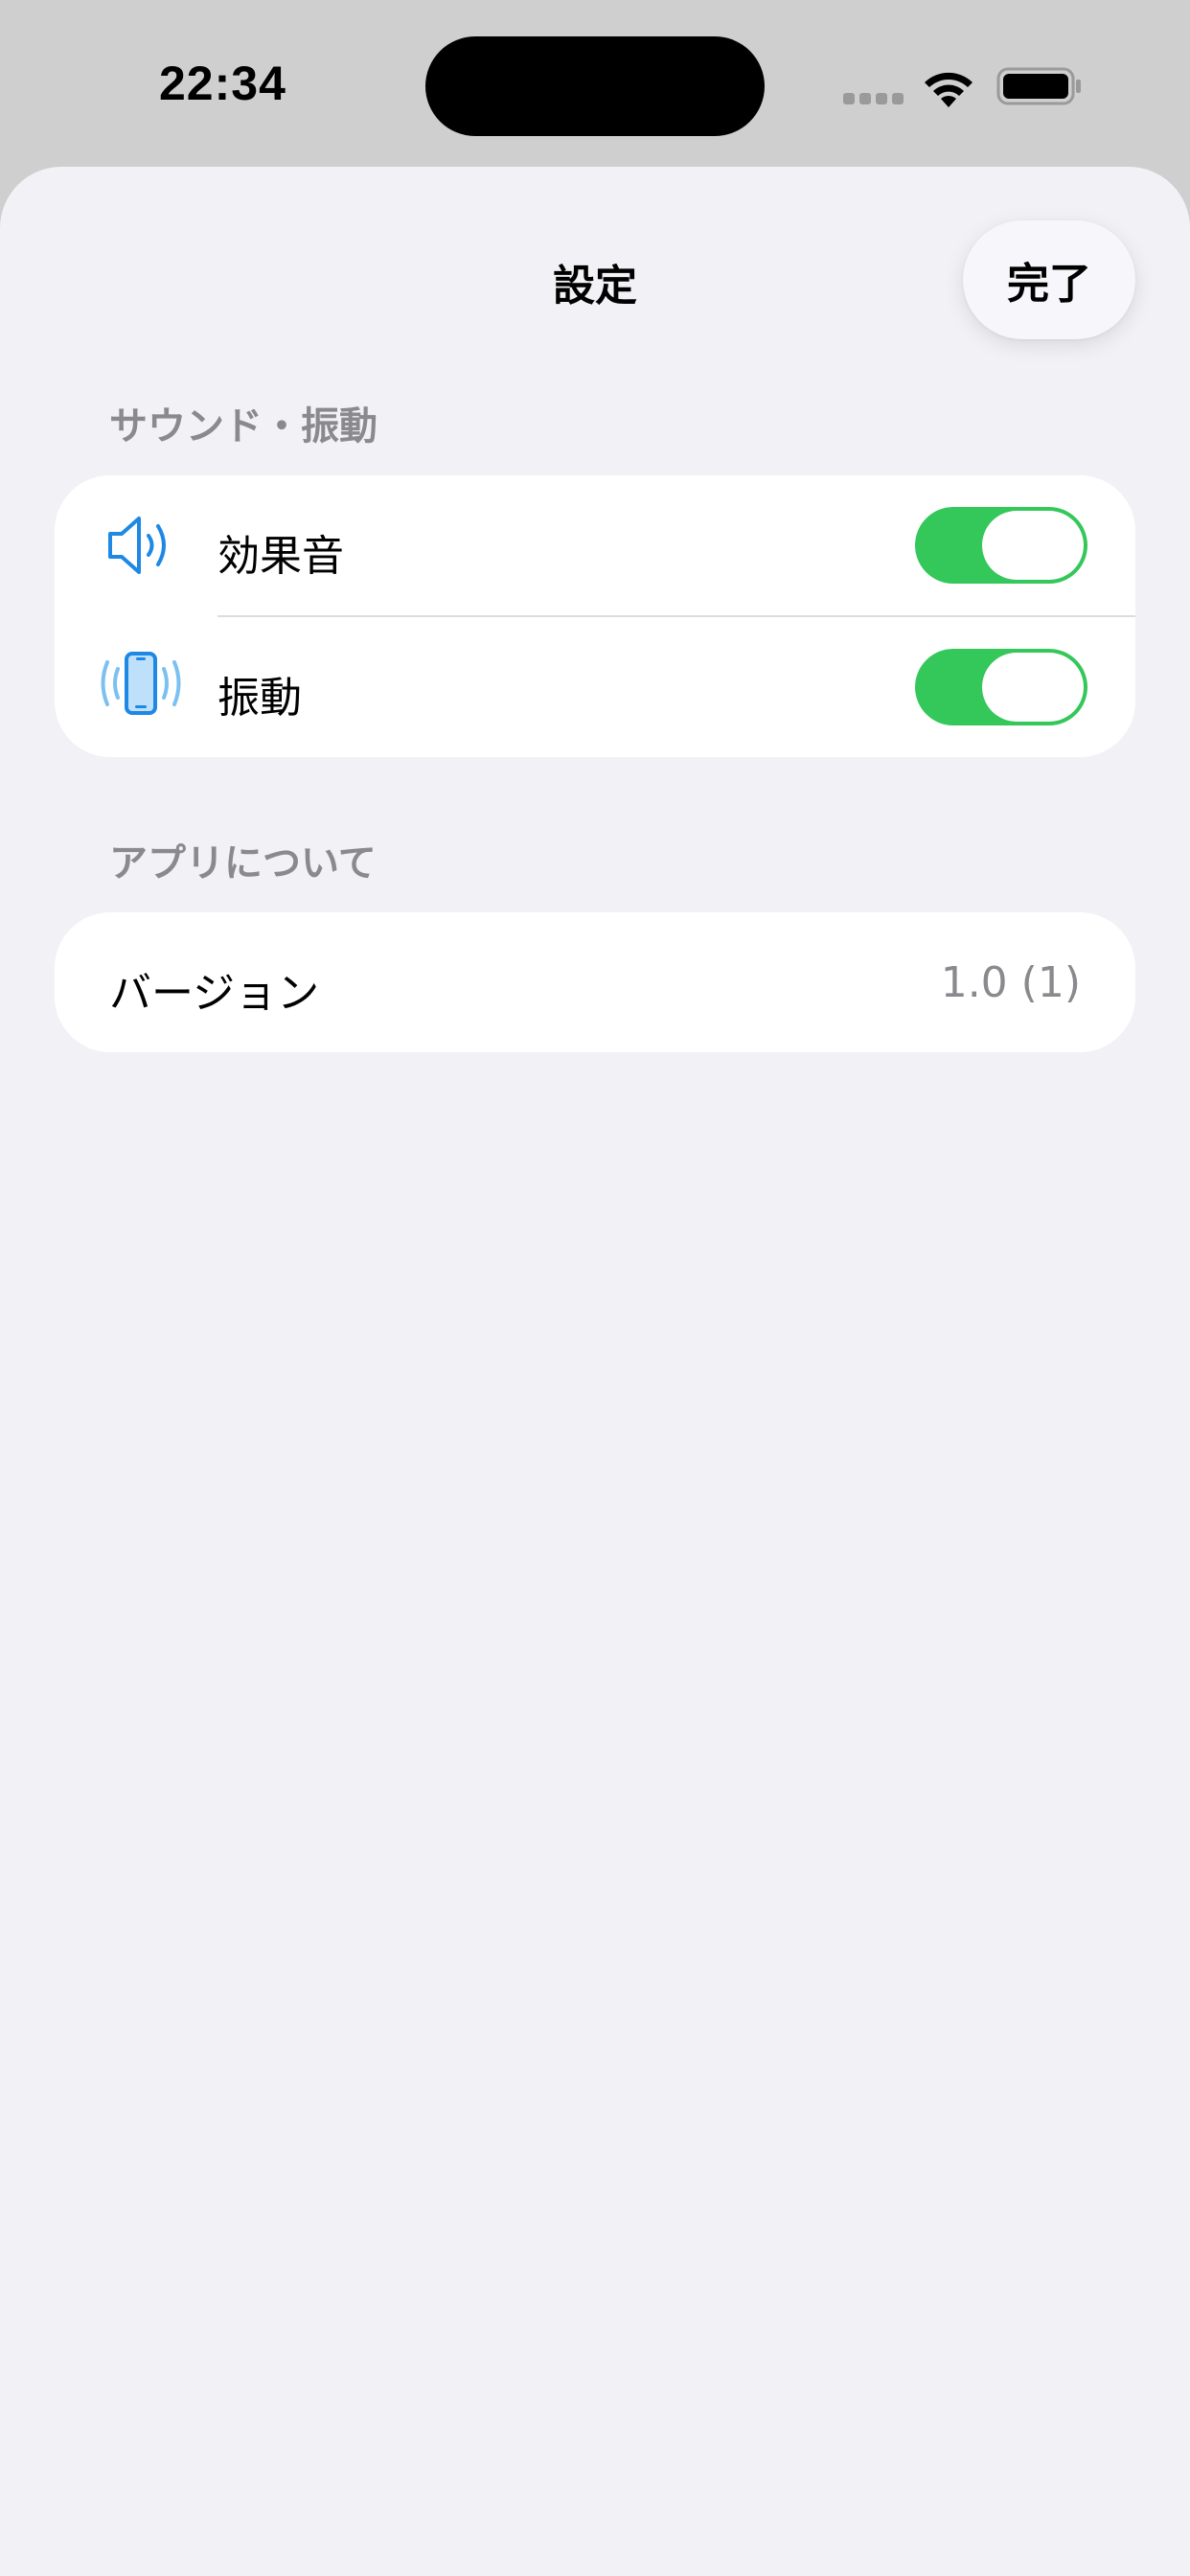 The image size is (1190, 2576). Describe the element at coordinates (949, 89) in the screenshot. I see `wifi-icon` at that location.